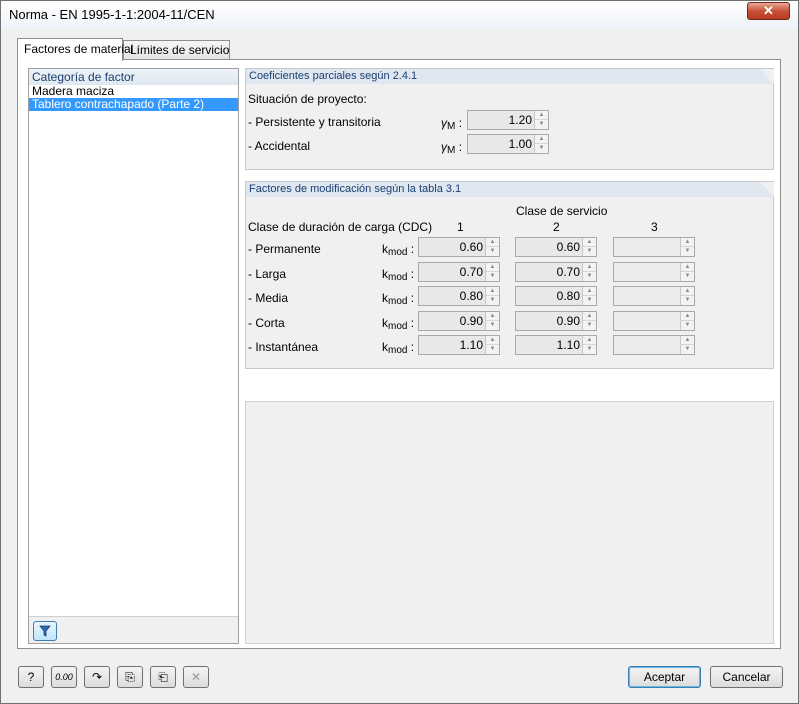  I want to click on reset-icon: ↷, so click(97, 677).